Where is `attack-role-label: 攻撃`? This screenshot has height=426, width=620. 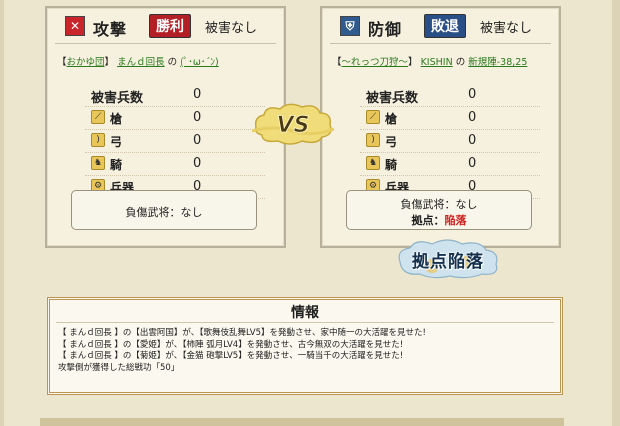 attack-role-label: 攻撃 is located at coordinates (110, 29).